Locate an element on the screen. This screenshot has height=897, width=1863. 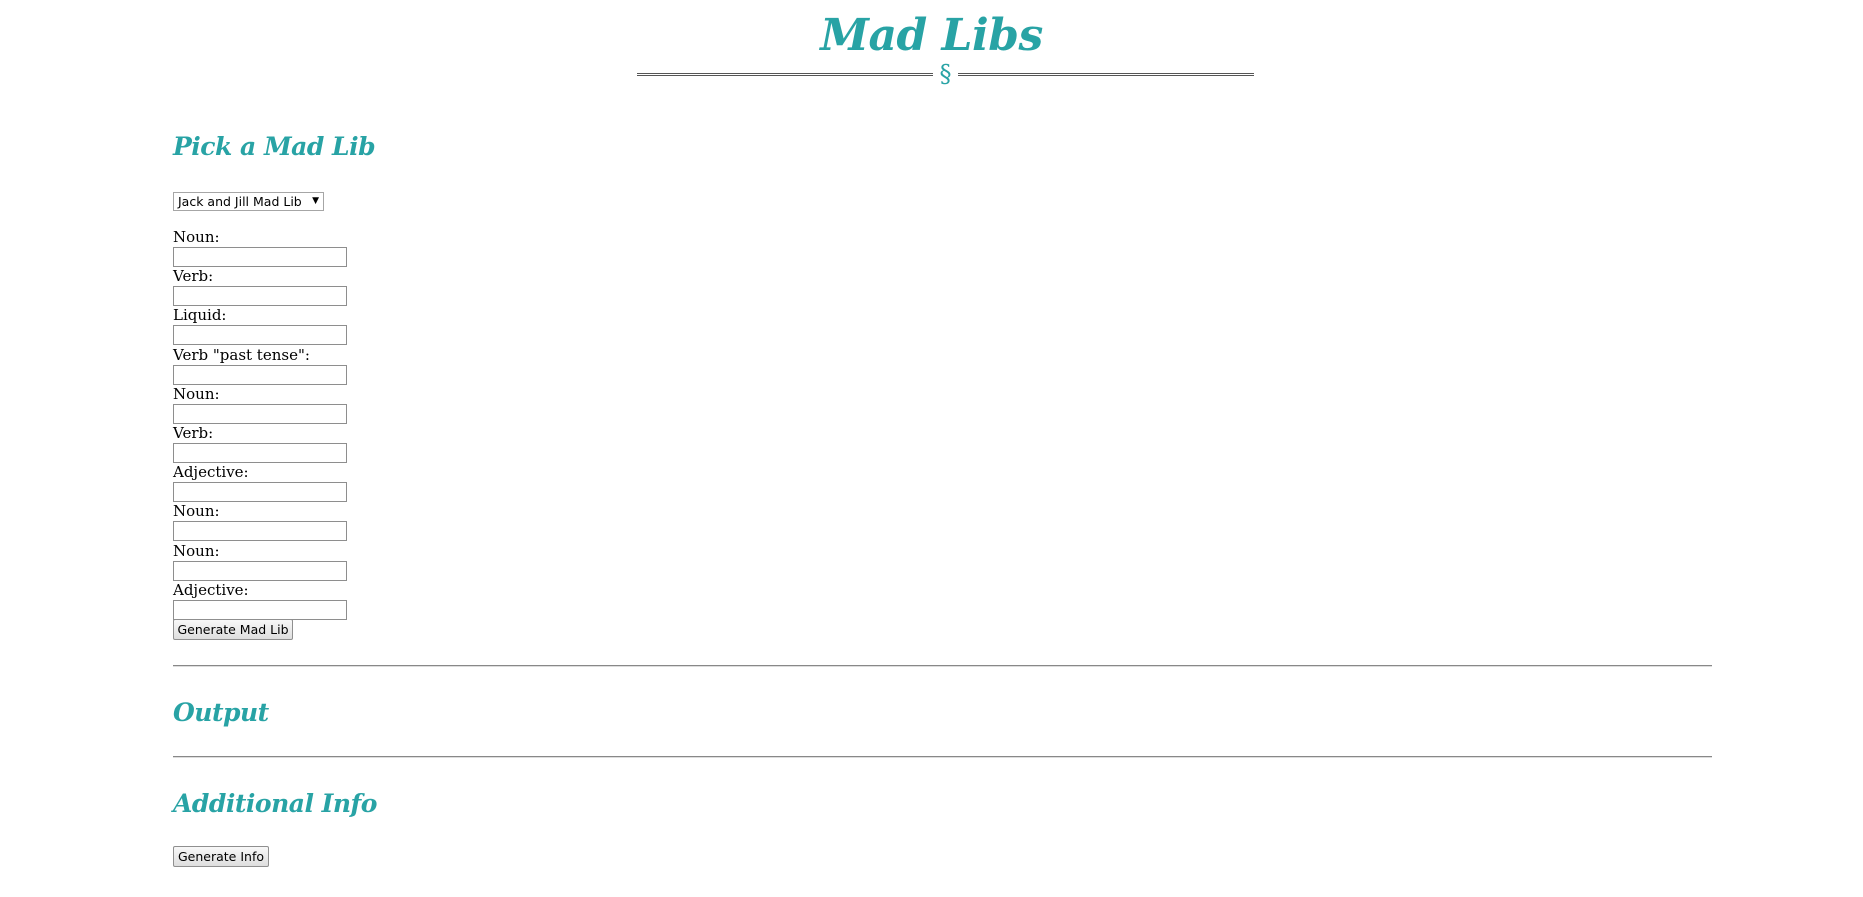
field-adjective-1: Adjective: is located at coordinates (273, 482).